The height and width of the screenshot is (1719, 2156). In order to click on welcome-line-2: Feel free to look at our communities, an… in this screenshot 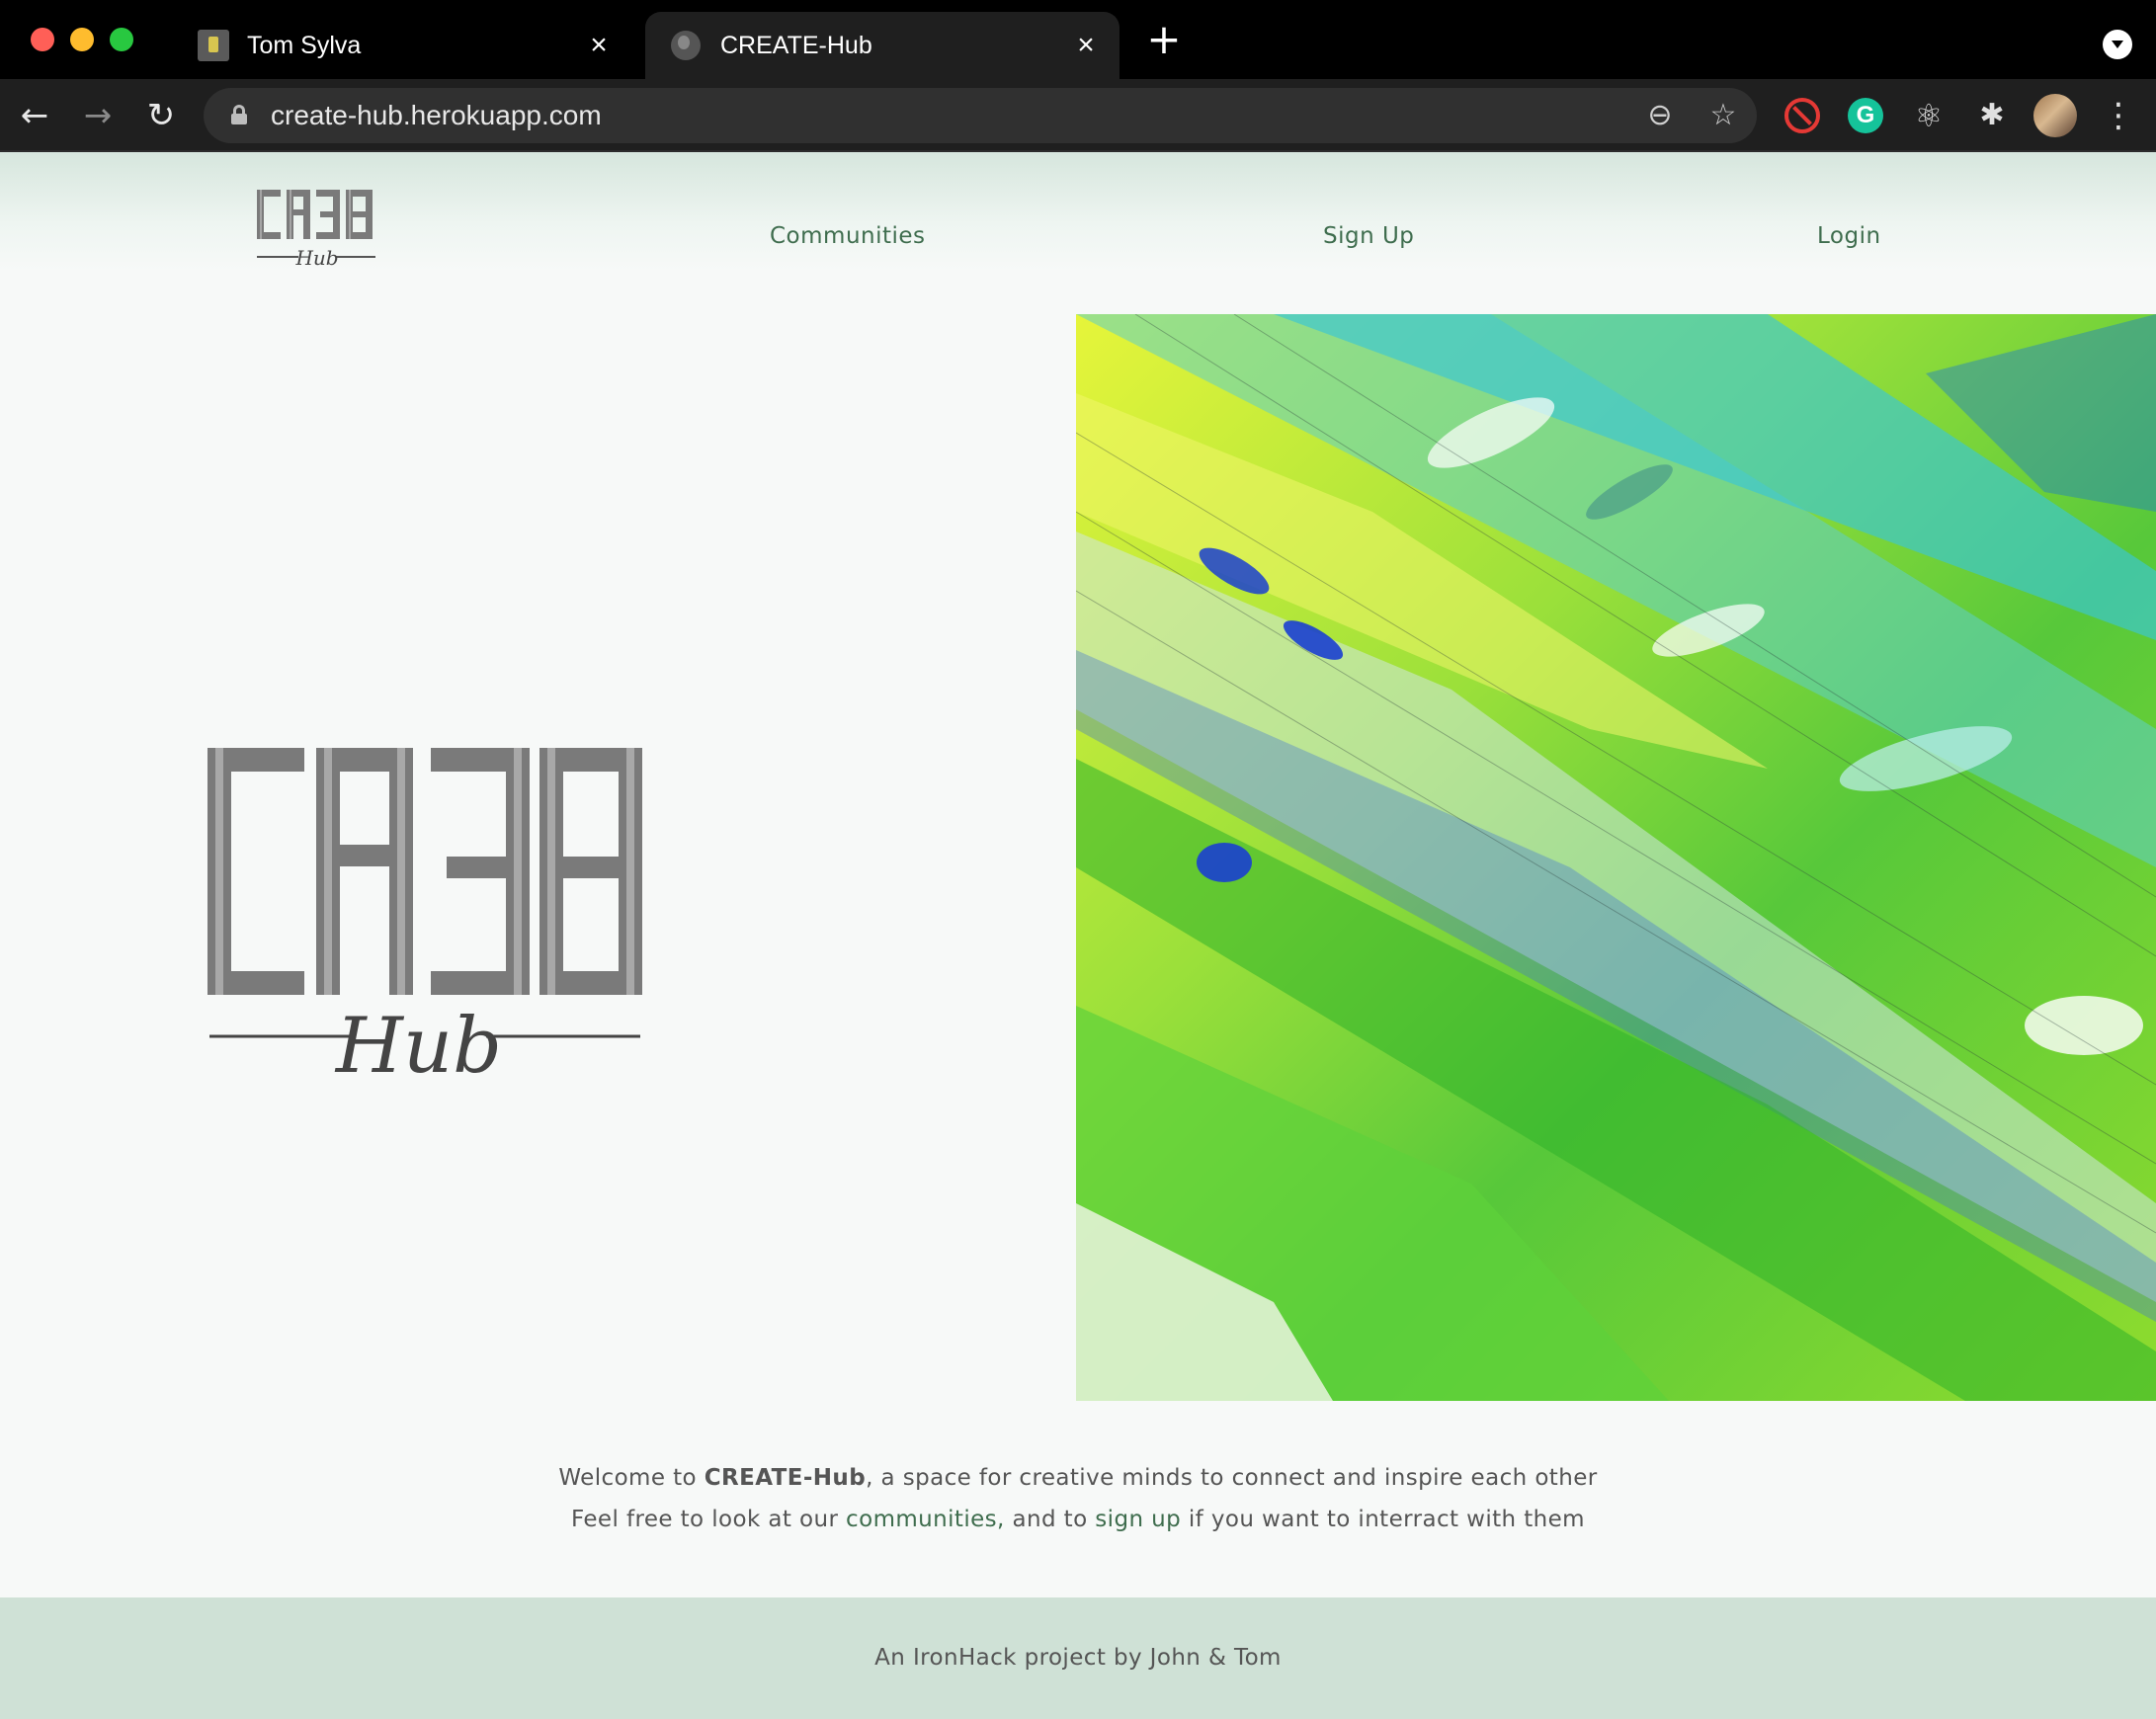, I will do `click(1078, 1520)`.